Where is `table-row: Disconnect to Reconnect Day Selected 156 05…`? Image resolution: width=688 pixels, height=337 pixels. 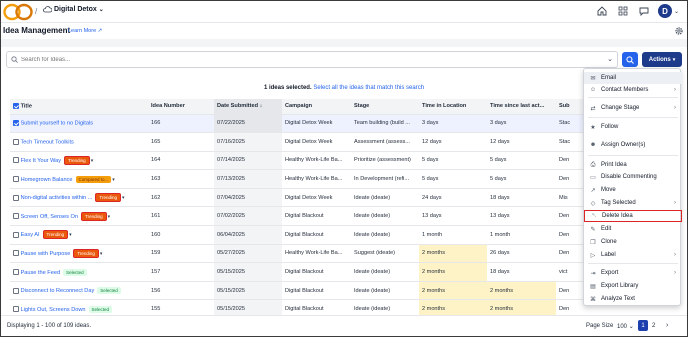
table-row: Disconnect to Reconnect Day Selected 156 05… is located at coordinates (300, 291).